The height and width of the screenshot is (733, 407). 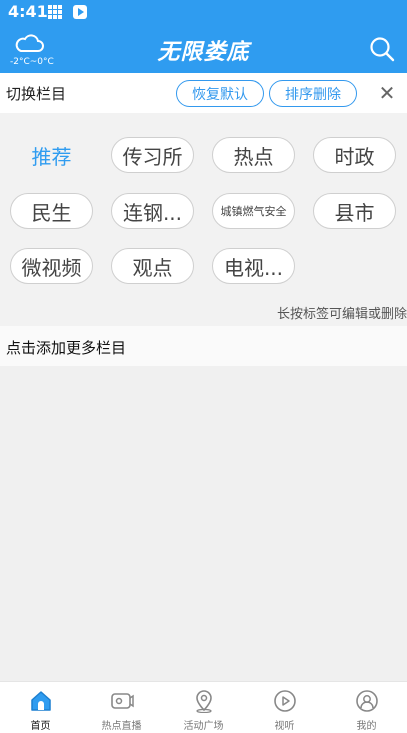 I want to click on tab-audiovisual: 视听, so click(x=284, y=707).